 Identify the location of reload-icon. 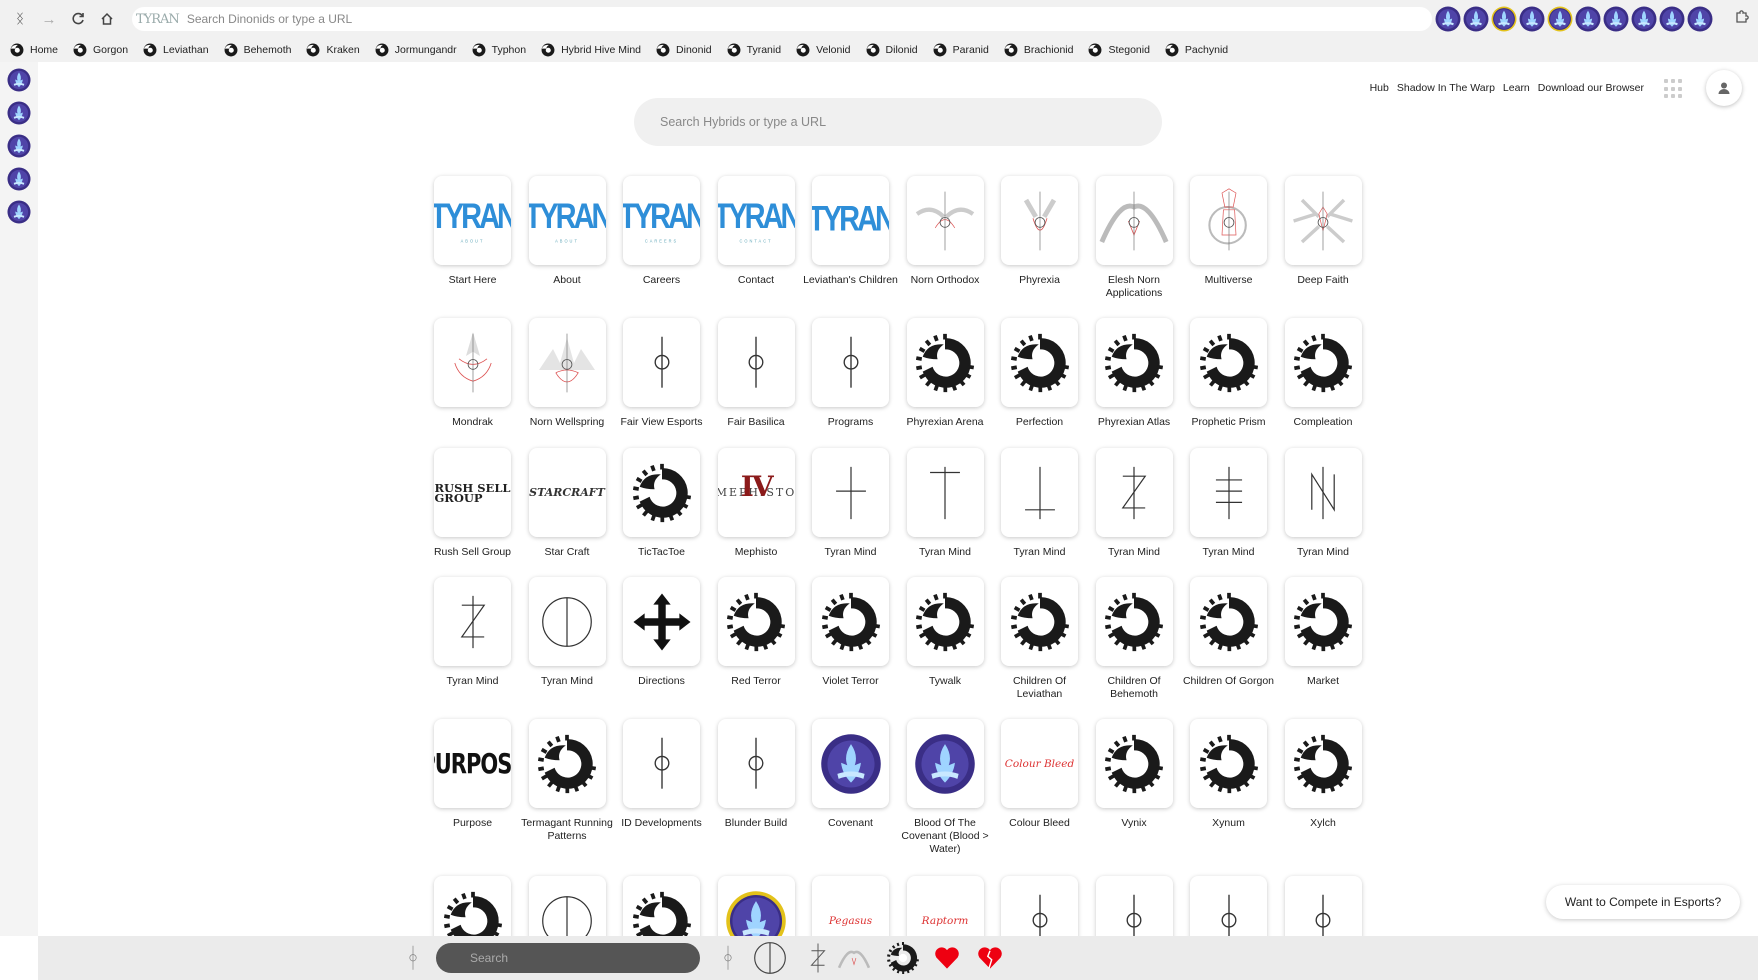
(78, 19).